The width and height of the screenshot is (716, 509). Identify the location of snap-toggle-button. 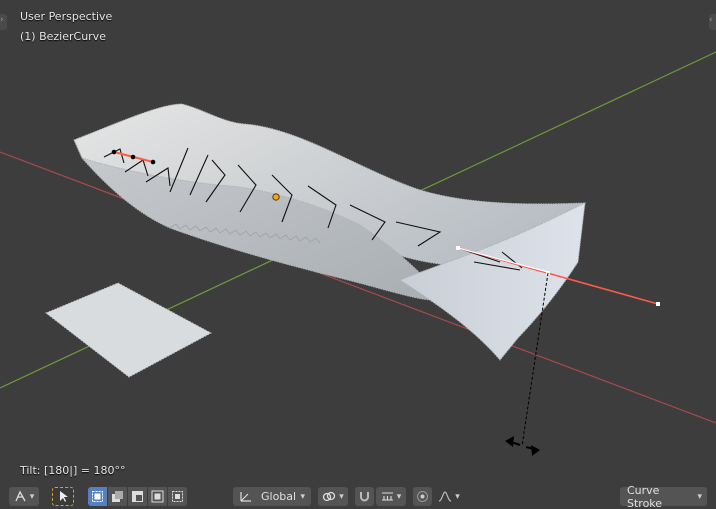
(364, 496).